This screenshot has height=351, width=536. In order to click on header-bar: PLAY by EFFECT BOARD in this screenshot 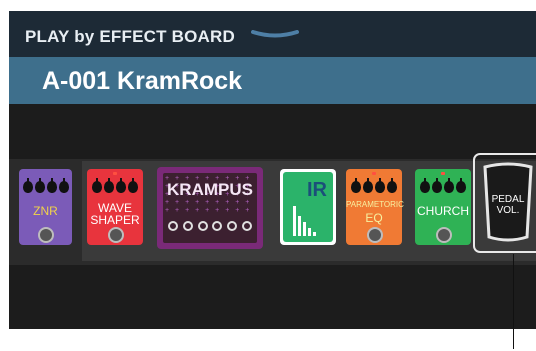, I will do `click(272, 34)`.